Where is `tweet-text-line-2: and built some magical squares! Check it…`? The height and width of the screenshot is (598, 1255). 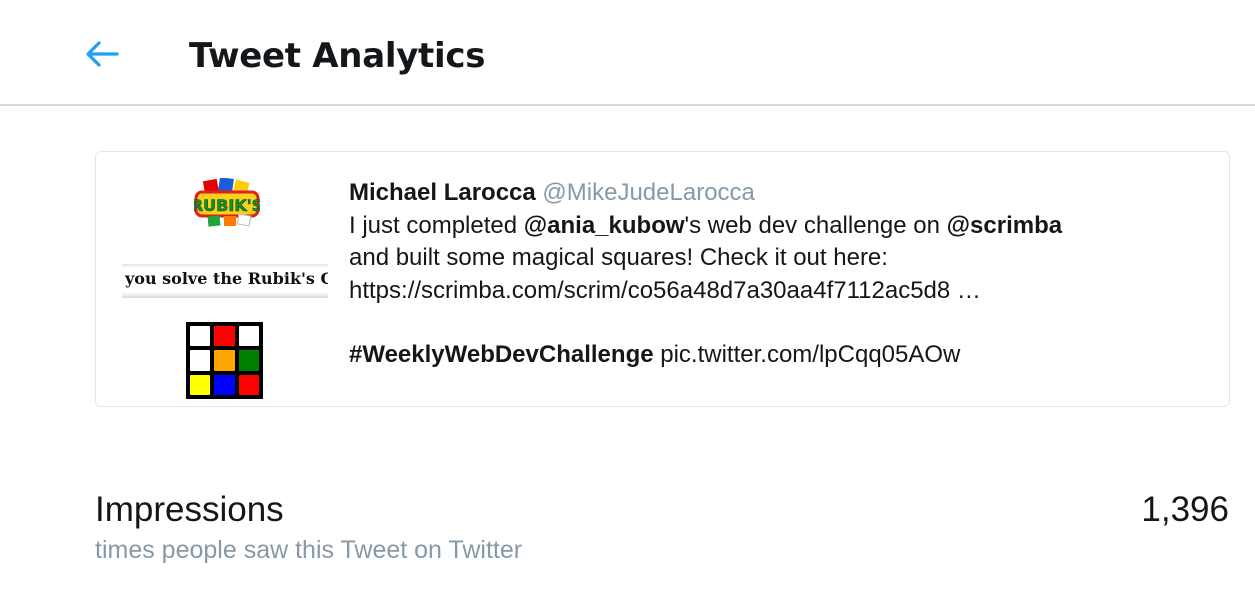 tweet-text-line-2: and built some magical squares! Check it… is located at coordinates (618, 257).